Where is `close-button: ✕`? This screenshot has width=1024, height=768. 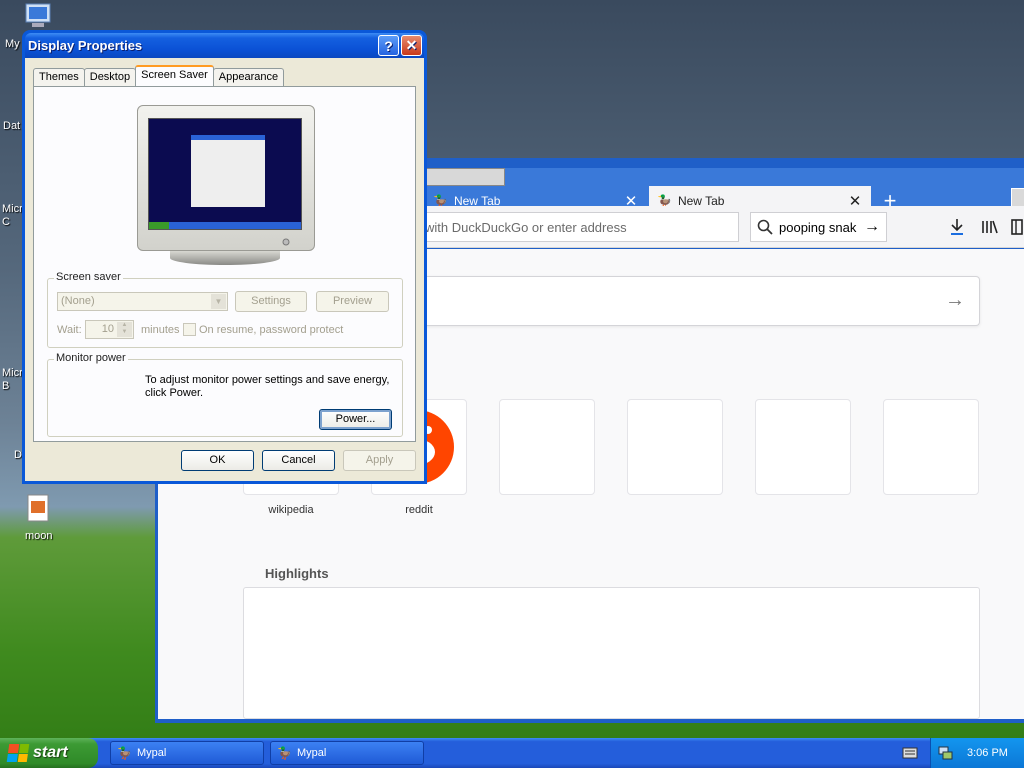
close-button: ✕ is located at coordinates (411, 45).